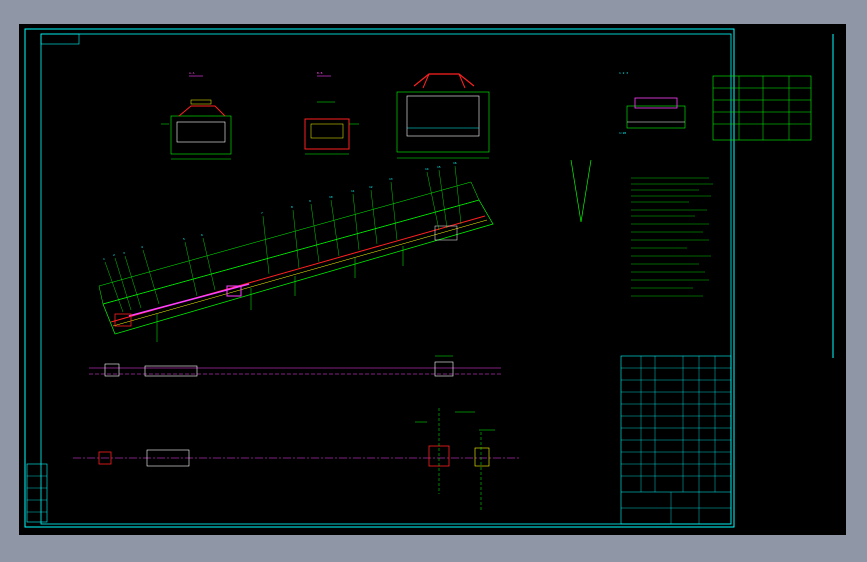  What do you see at coordinates (353, 191) in the screenshot?
I see `svg-text: 11` at bounding box center [353, 191].